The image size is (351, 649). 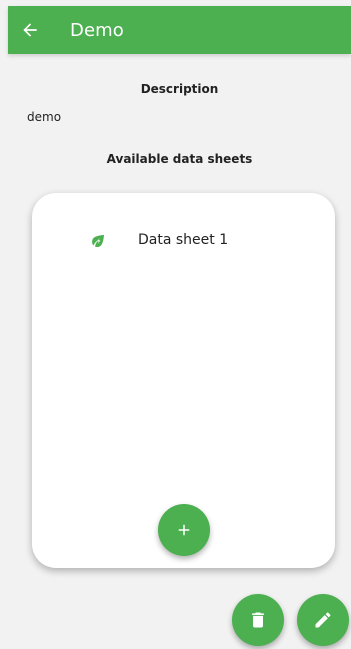 I want to click on arrow-left-icon, so click(x=30, y=30).